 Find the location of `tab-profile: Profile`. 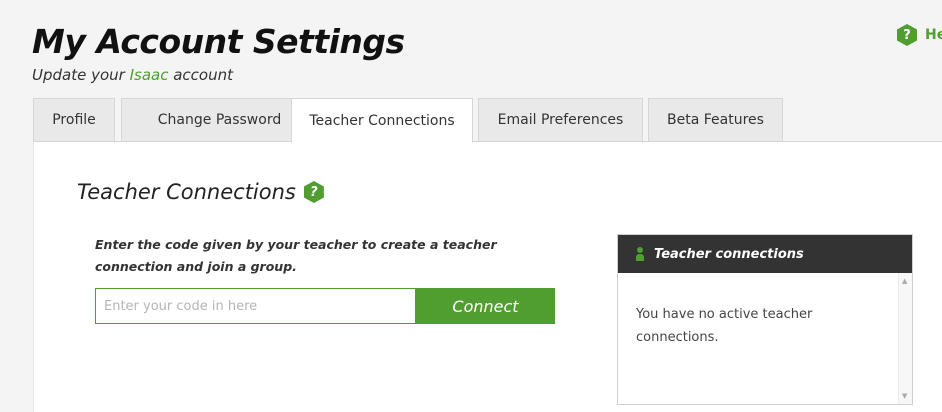

tab-profile: Profile is located at coordinates (74, 120).